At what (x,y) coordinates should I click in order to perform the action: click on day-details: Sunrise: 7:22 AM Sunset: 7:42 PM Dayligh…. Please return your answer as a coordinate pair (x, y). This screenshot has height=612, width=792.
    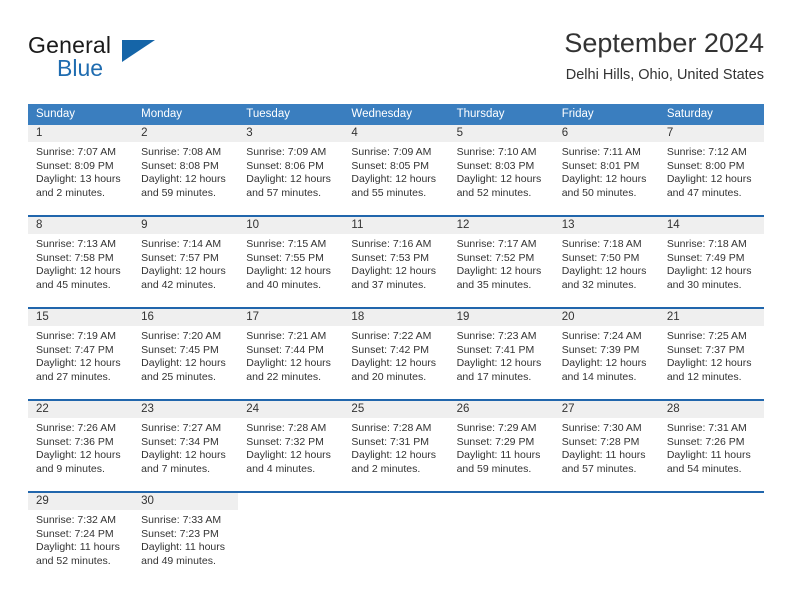
    Looking at the image, I should click on (396, 355).